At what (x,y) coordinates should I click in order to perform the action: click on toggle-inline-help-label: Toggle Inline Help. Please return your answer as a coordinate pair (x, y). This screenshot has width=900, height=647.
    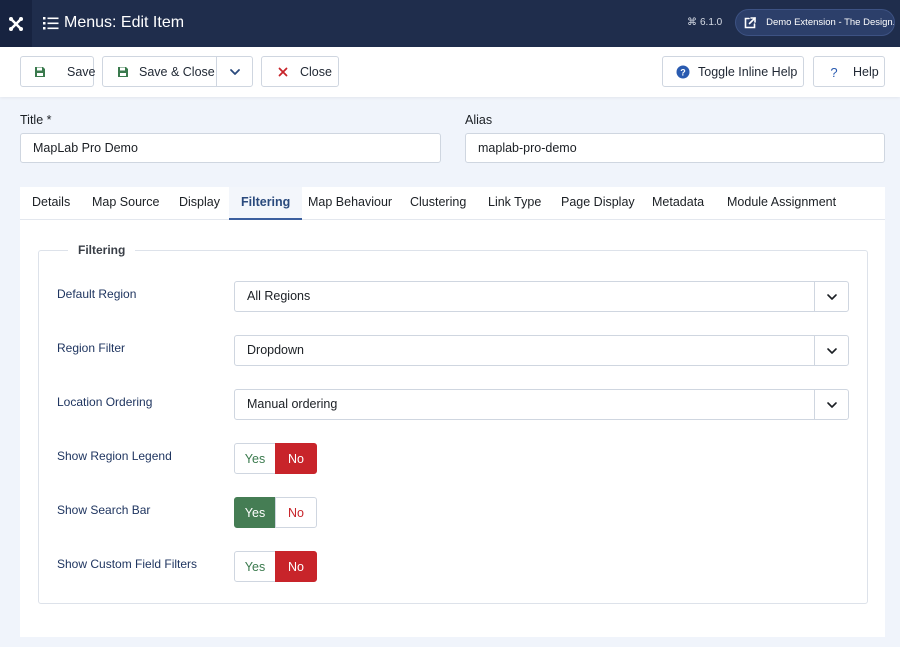
    Looking at the image, I should click on (748, 71).